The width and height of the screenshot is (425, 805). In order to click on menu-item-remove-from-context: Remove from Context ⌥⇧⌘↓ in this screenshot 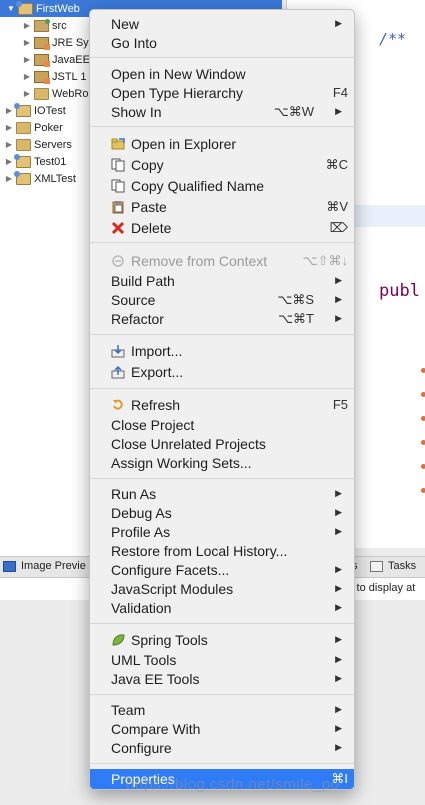, I will do `click(222, 260)`.